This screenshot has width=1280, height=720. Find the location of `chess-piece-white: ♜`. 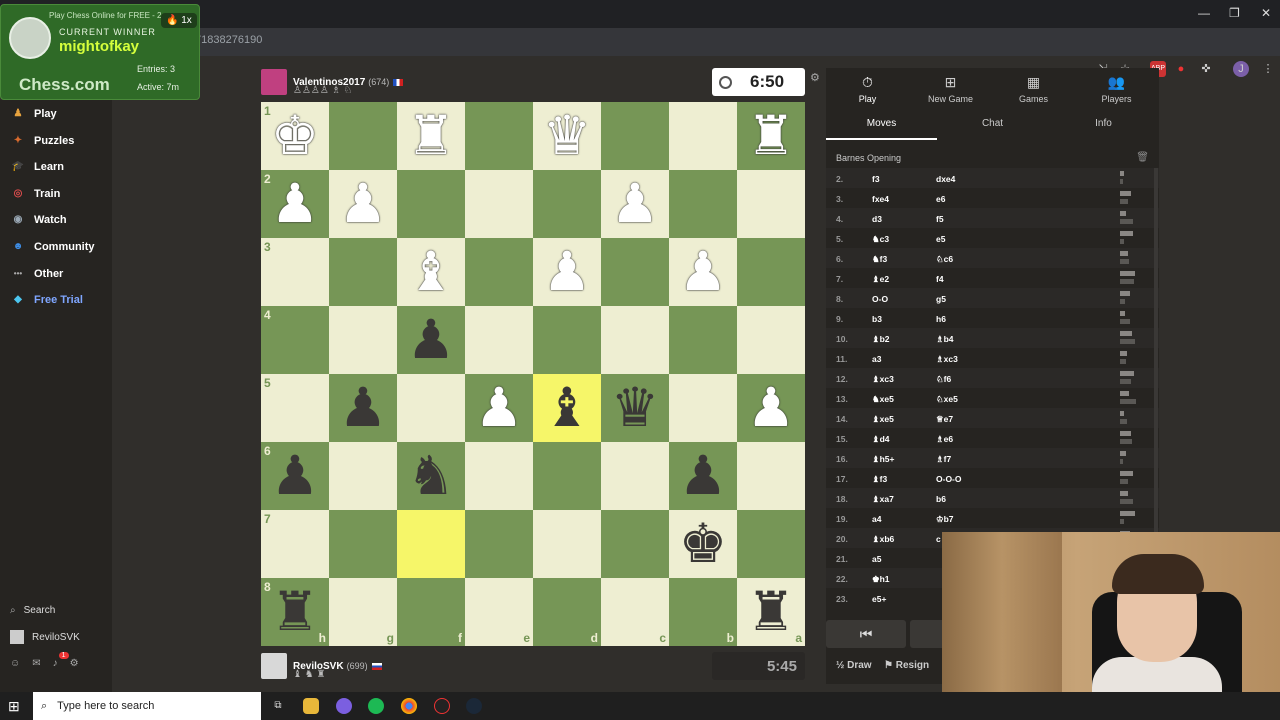

chess-piece-white: ♜ is located at coordinates (431, 136).